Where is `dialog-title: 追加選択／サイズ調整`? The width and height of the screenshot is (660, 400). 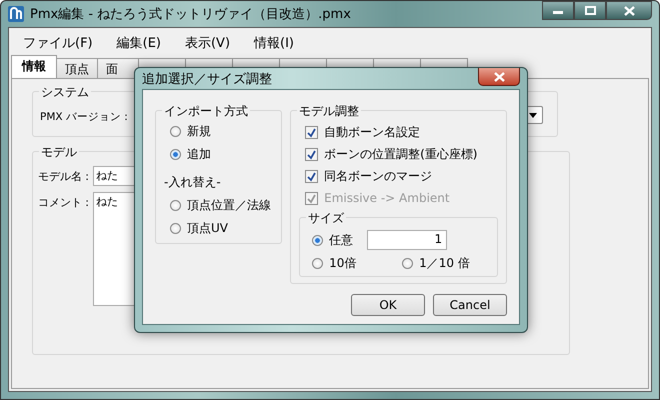 dialog-title: 追加選択／サイズ調整 is located at coordinates (207, 79).